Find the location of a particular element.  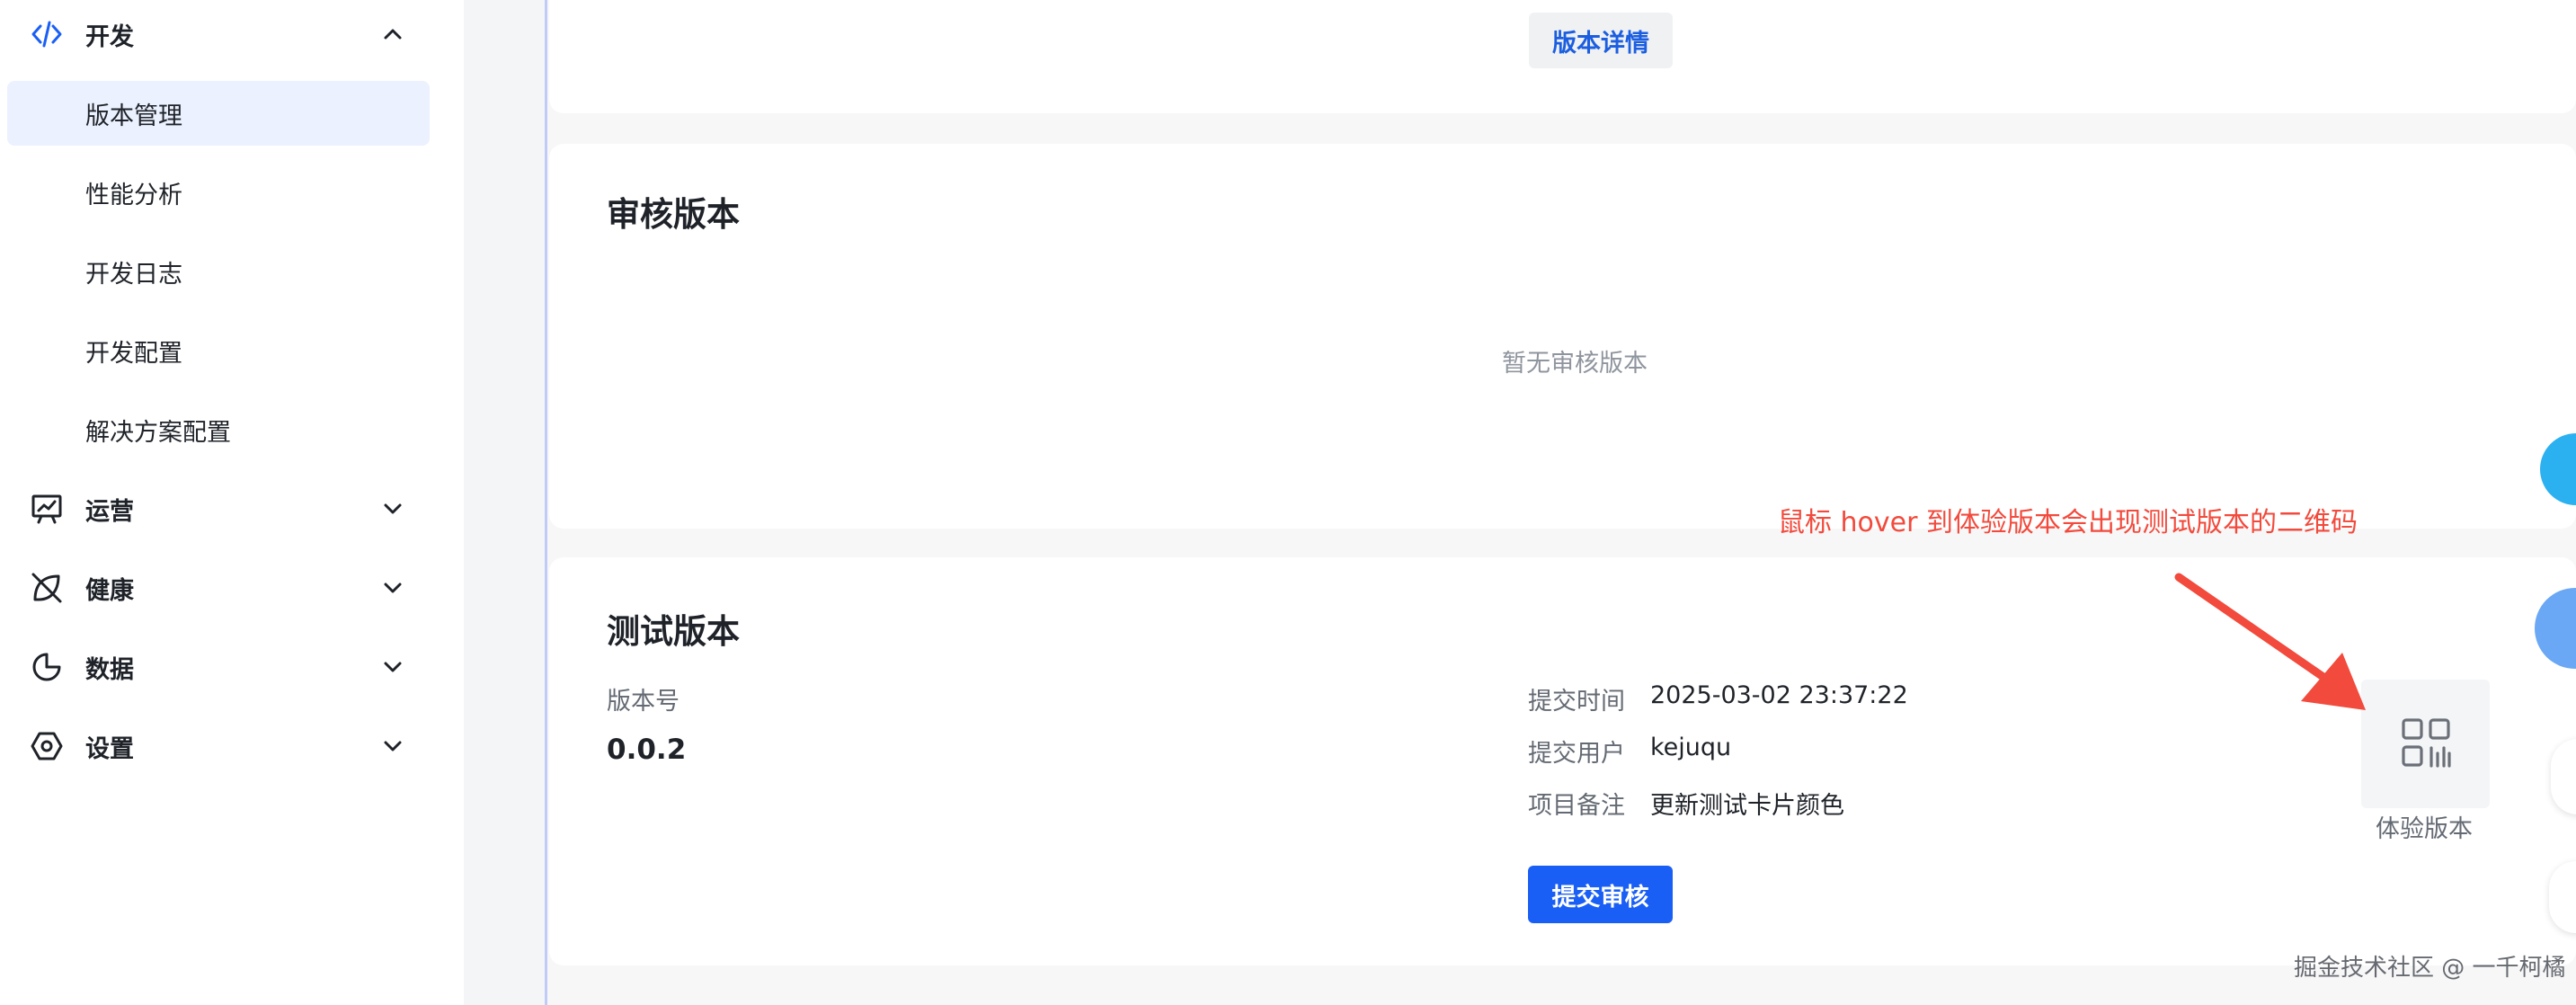

review-empty-text: 暂无审核版本 is located at coordinates (1575, 364).